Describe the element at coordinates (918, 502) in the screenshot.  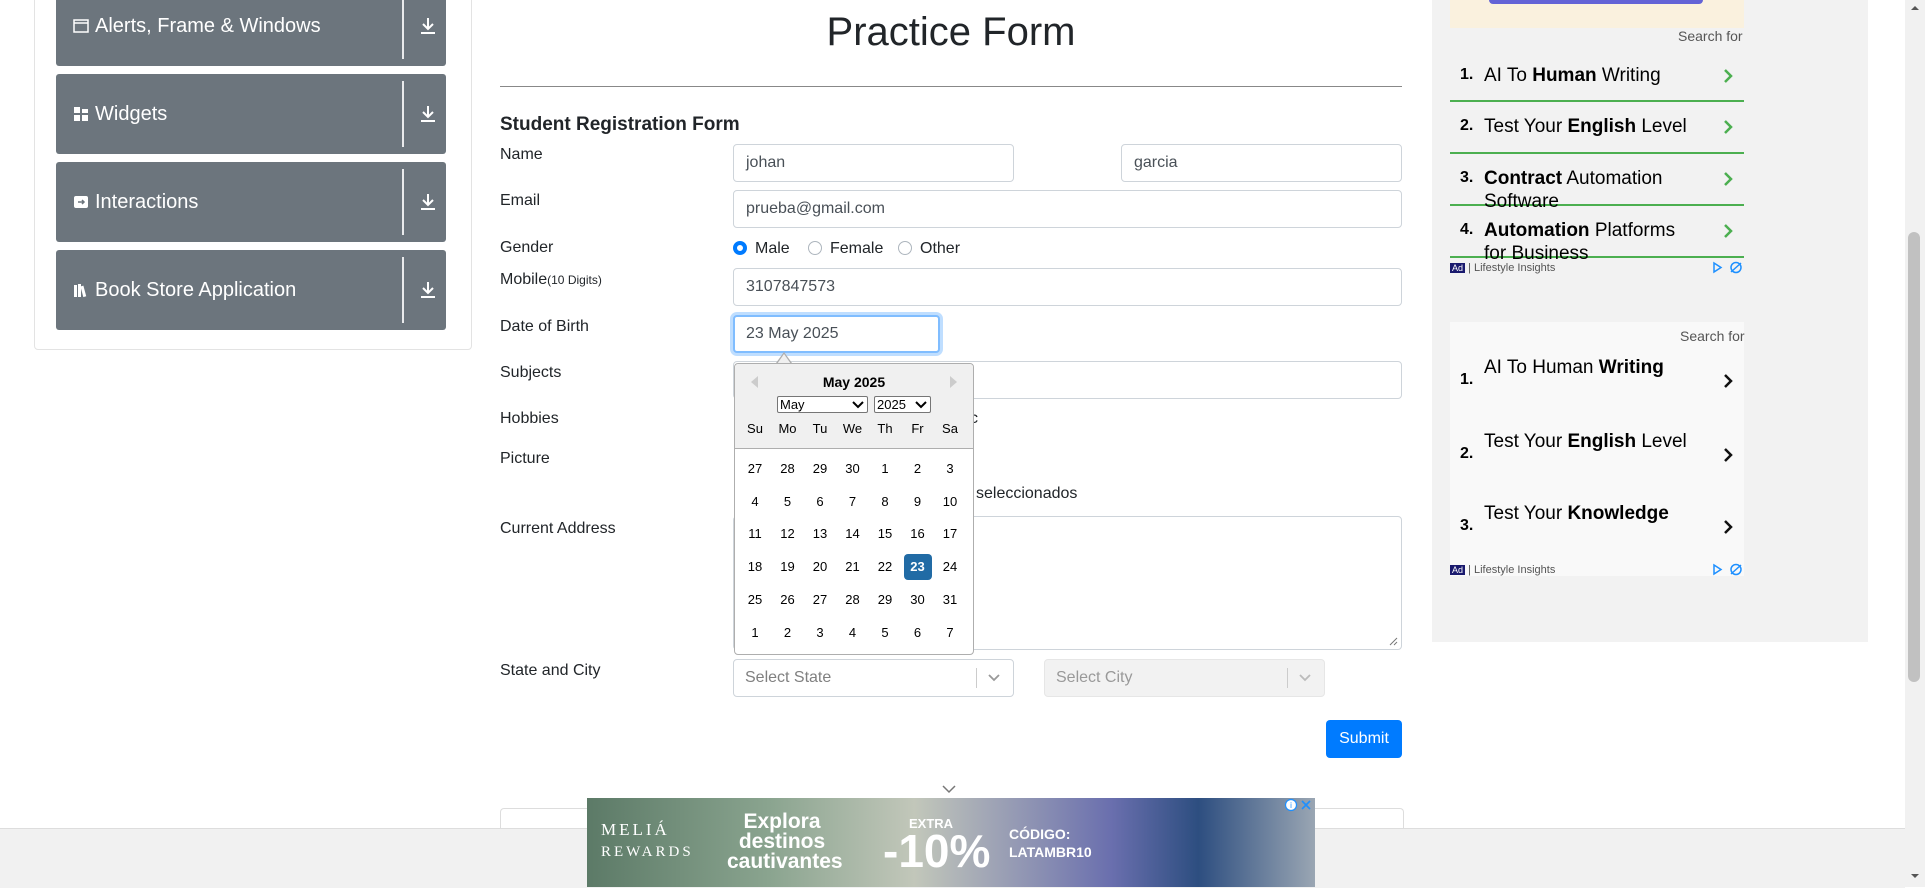
I see `calendar-day: 9` at that location.